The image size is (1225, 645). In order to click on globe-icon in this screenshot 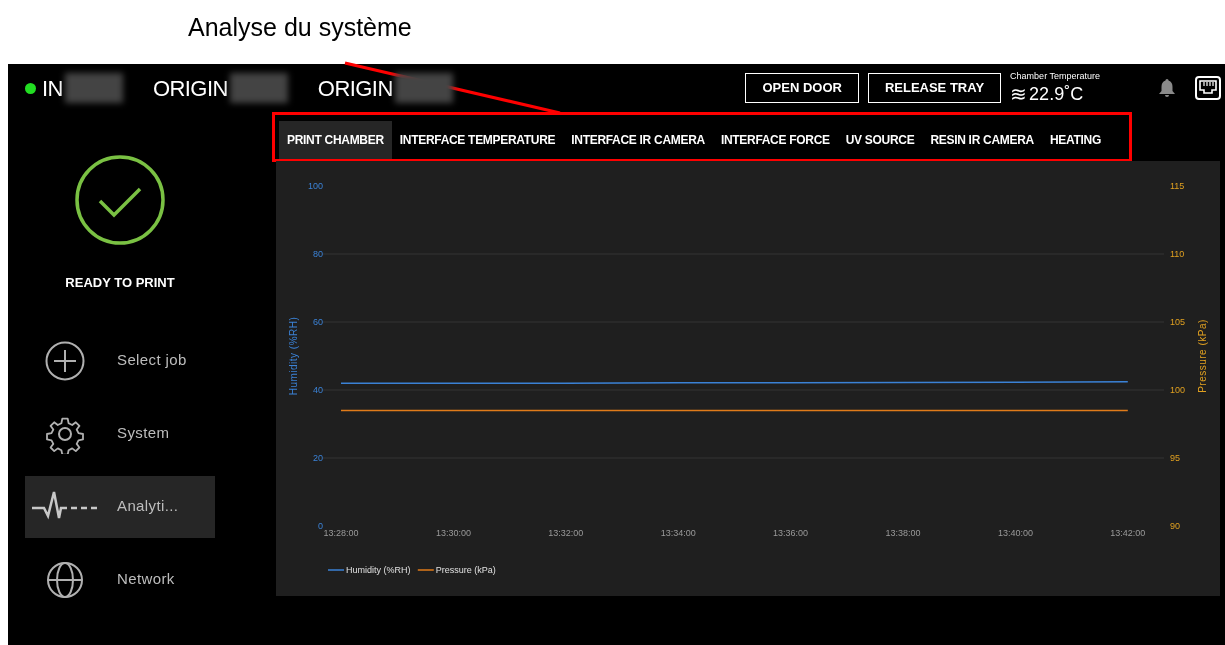, I will do `click(65, 579)`.